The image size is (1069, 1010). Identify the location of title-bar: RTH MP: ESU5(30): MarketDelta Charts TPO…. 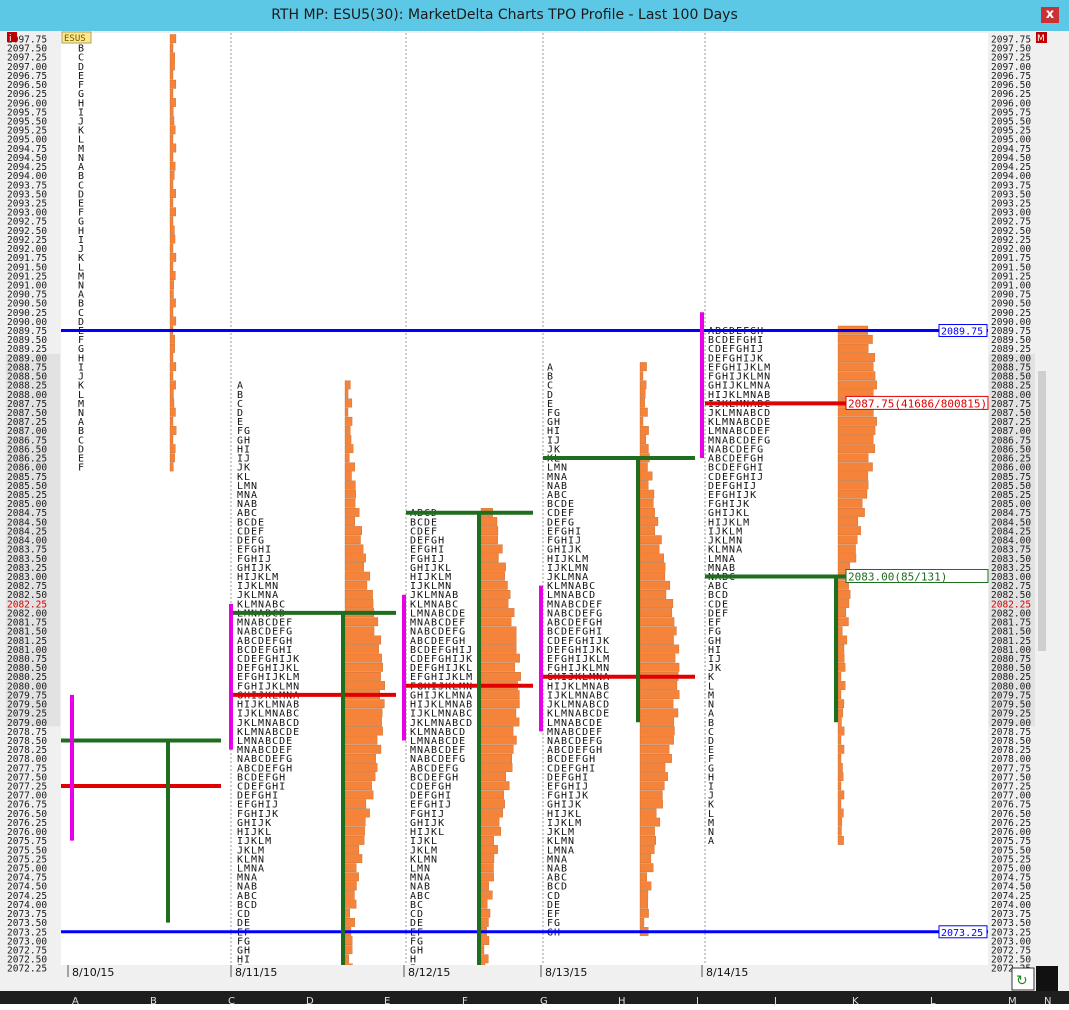
(534, 15).